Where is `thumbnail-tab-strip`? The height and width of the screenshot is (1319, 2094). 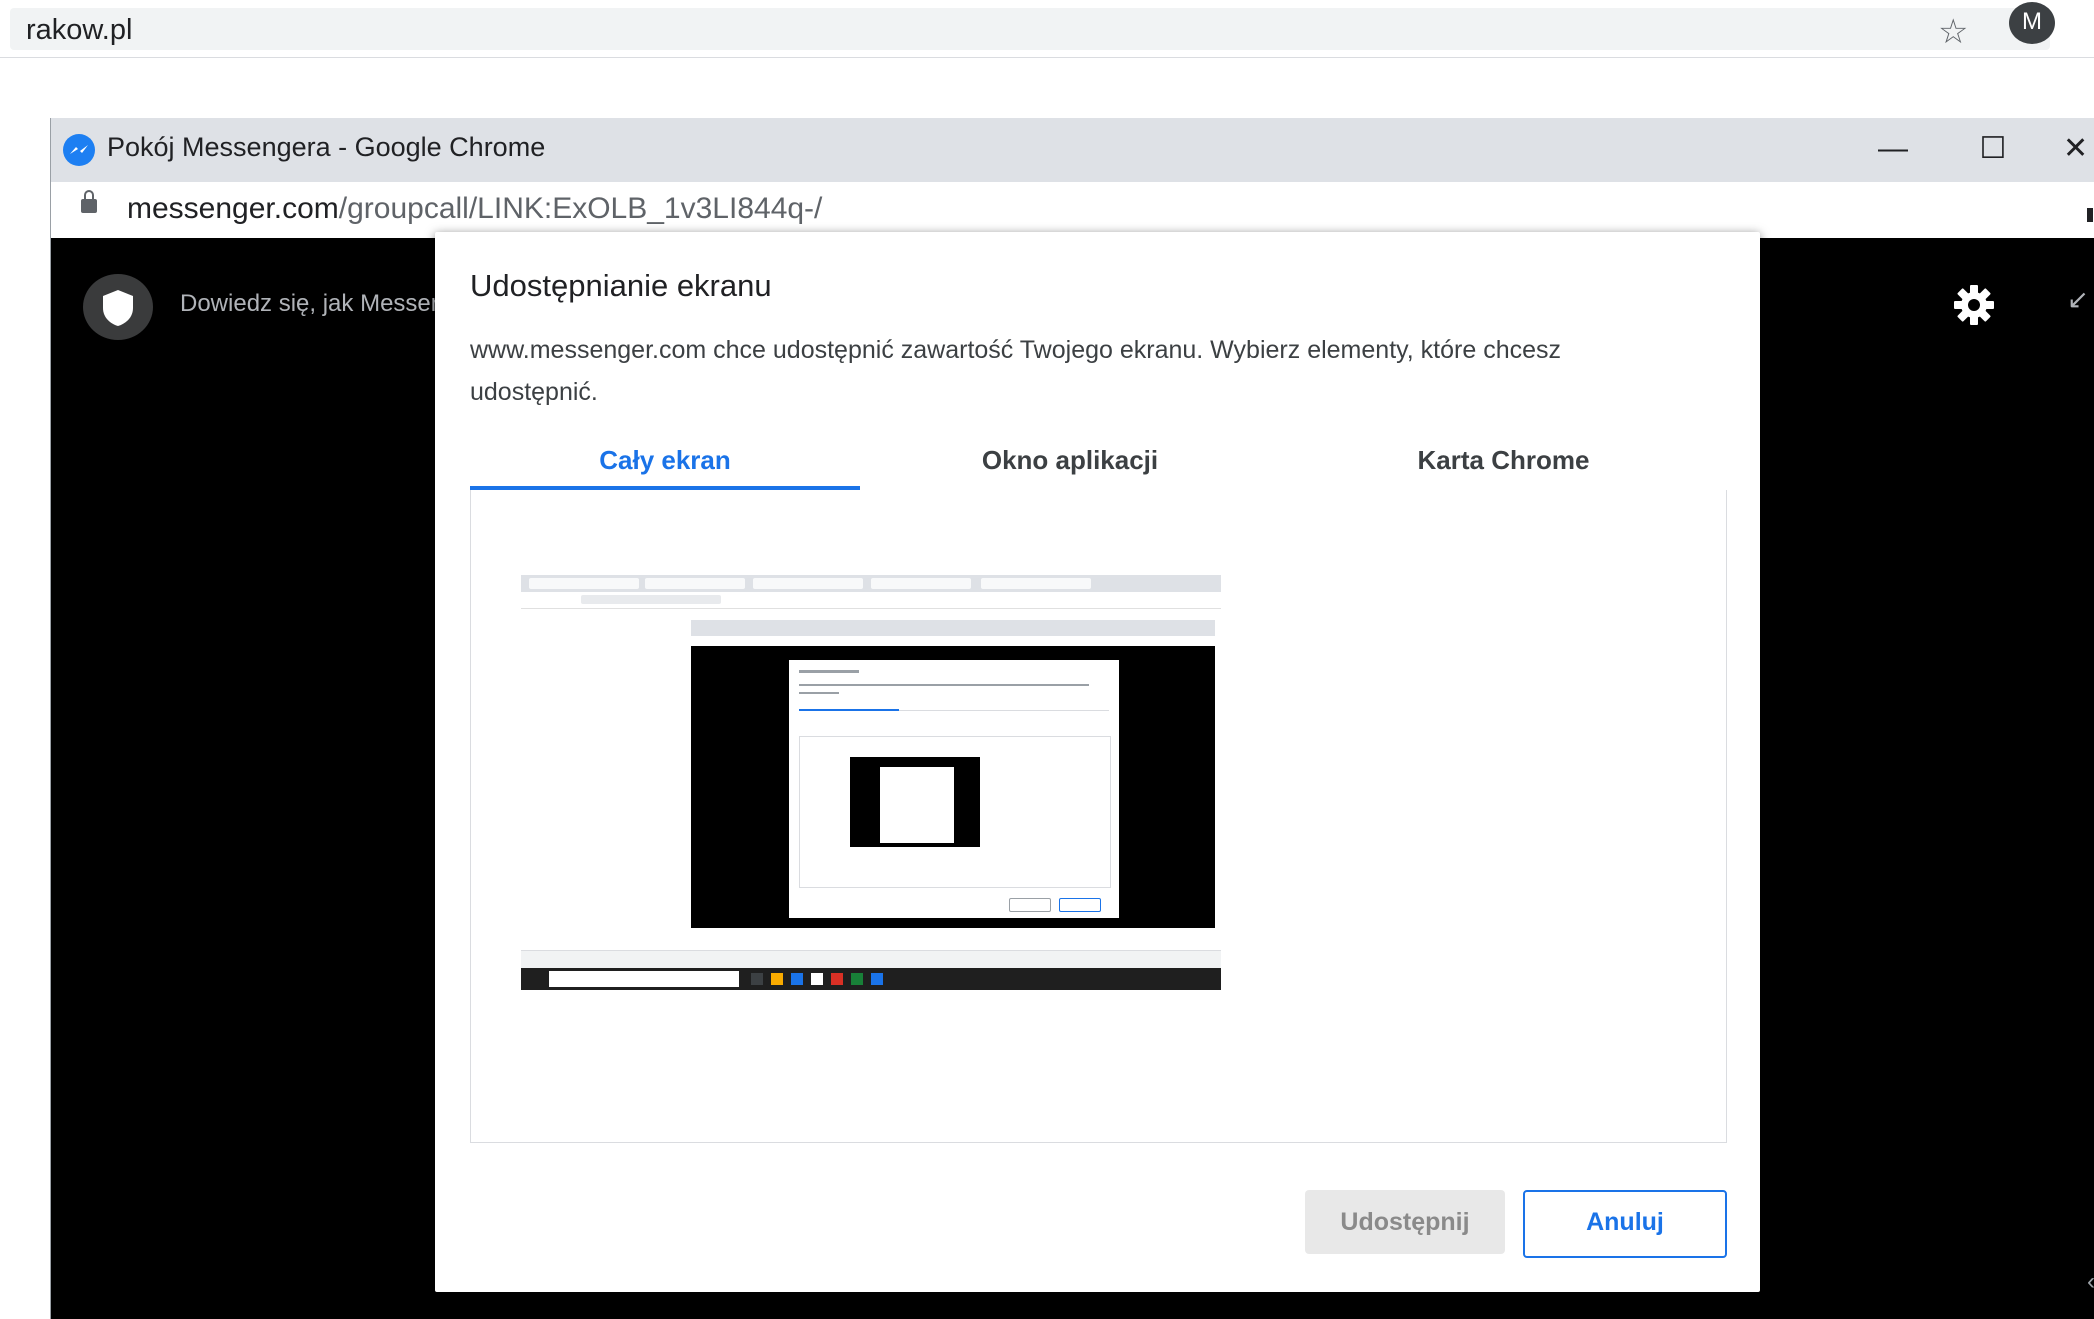
thumbnail-tab-strip is located at coordinates (871, 583).